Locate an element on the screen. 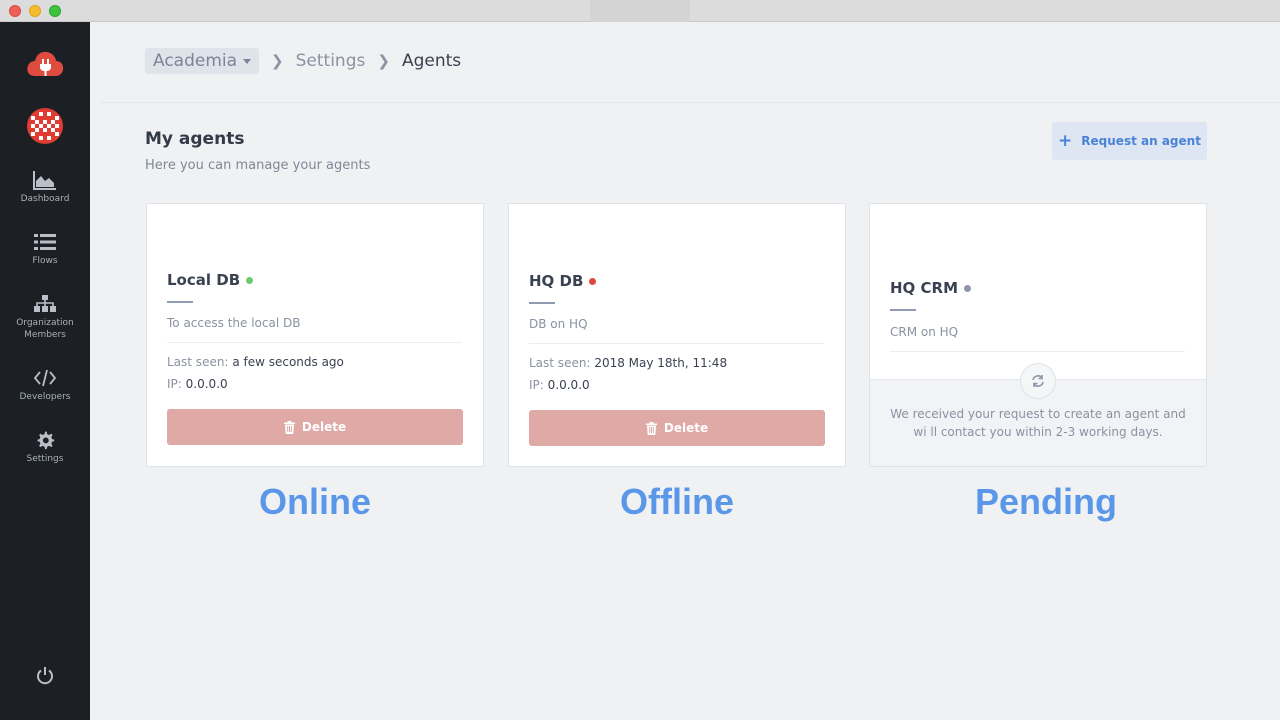 The width and height of the screenshot is (1280, 720). request-agent-button: + Request an agent is located at coordinates (1129, 141).